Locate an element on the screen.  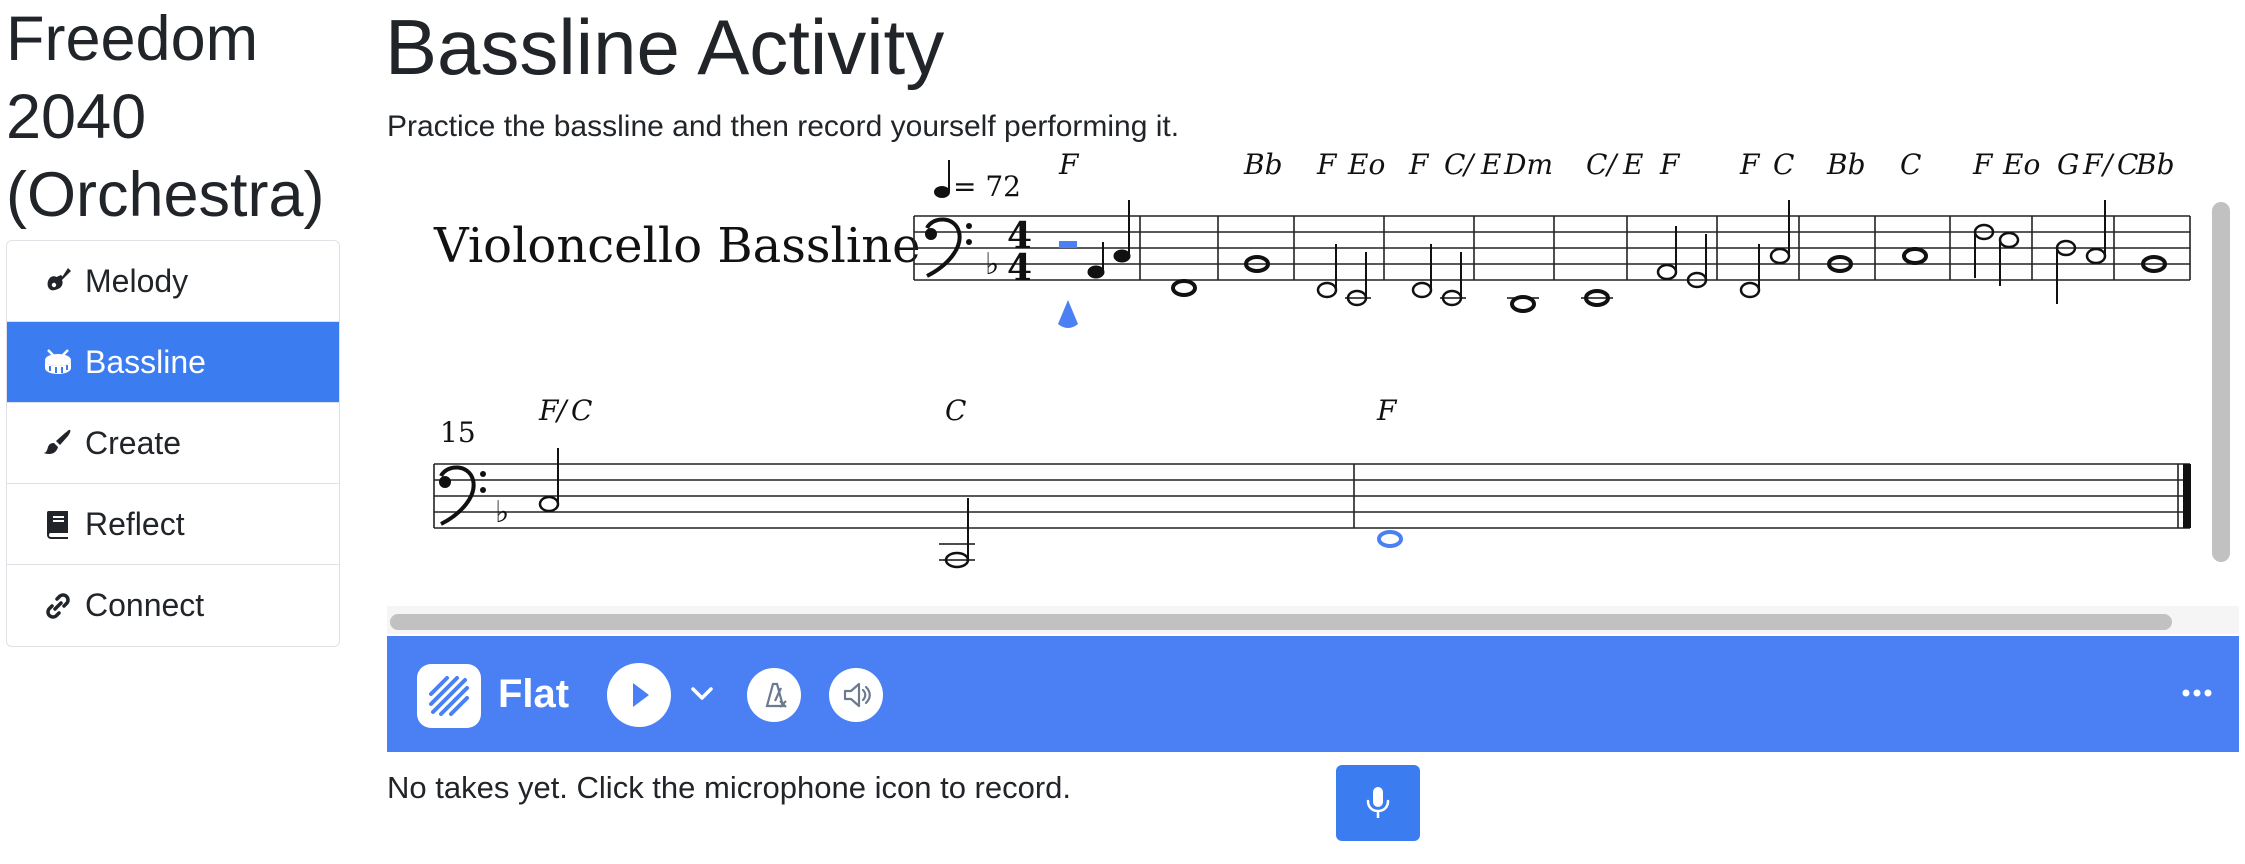
svg-text: Dm is located at coordinates (1528, 166).